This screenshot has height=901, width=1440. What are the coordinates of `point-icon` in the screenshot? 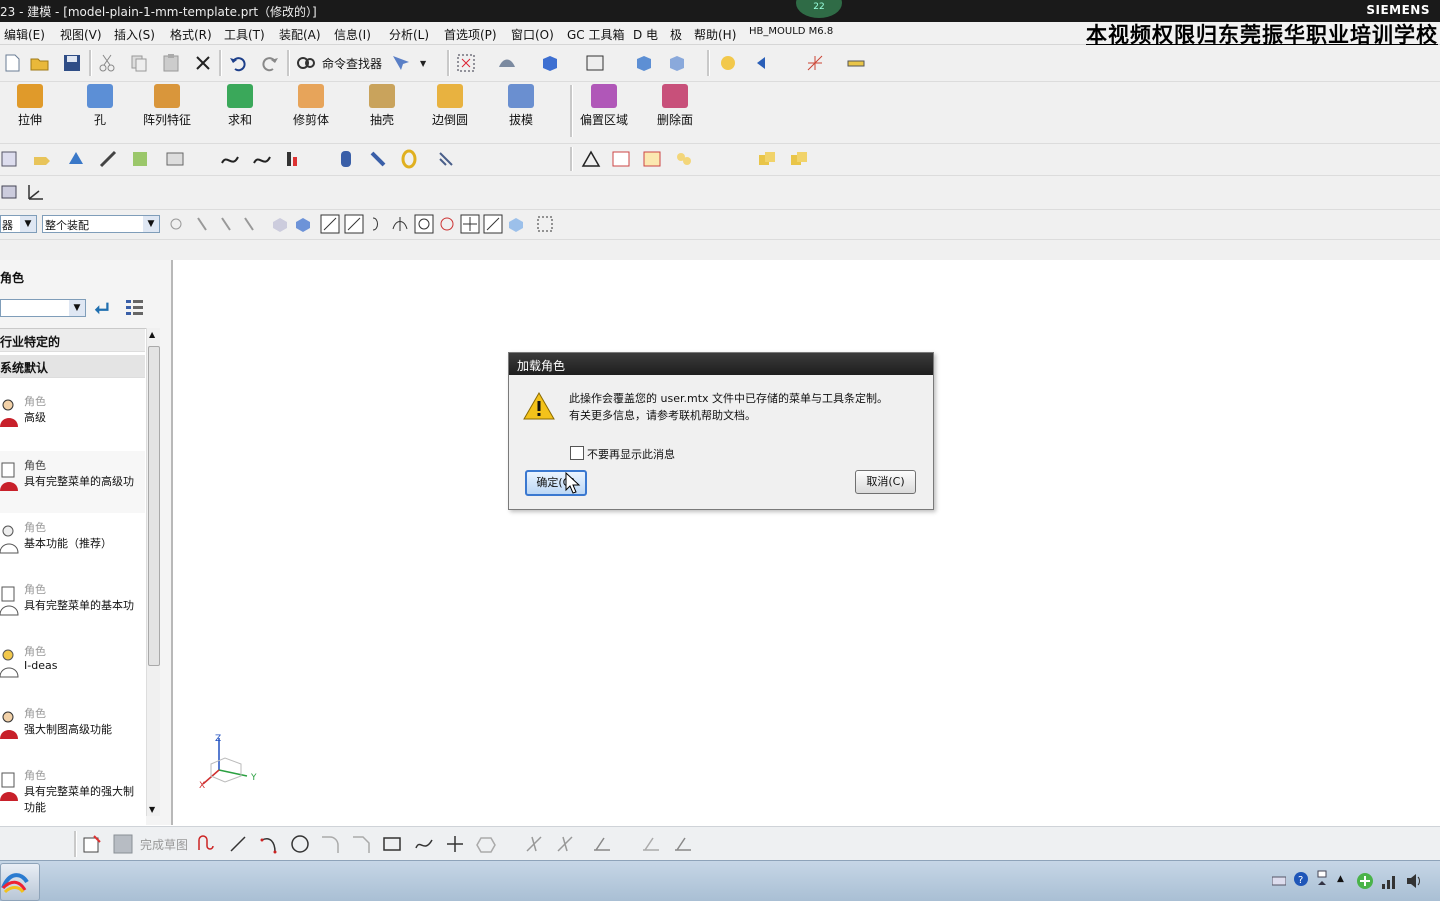 It's located at (455, 844).